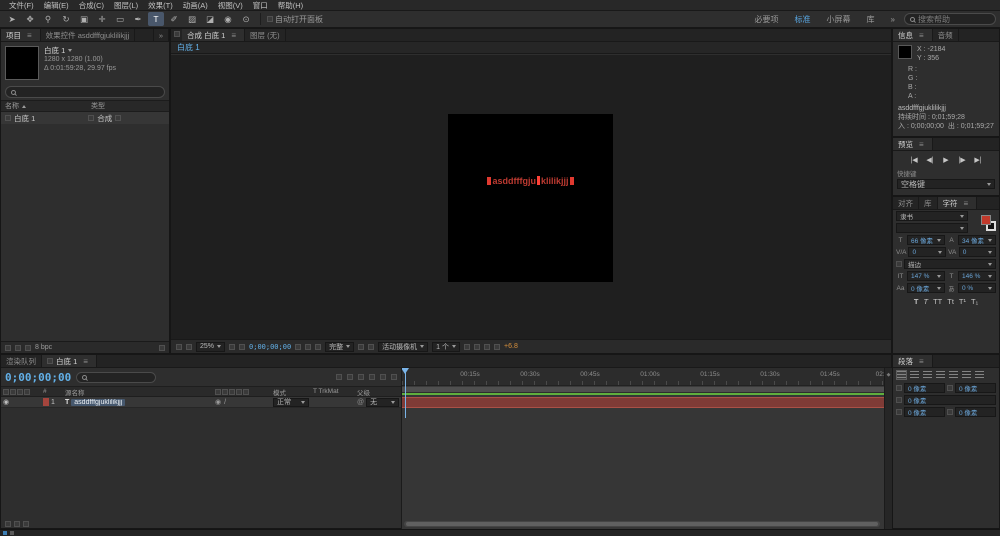 Image resolution: width=1000 pixels, height=536 pixels. I want to click on fast-previews-icon, so click(477, 346).